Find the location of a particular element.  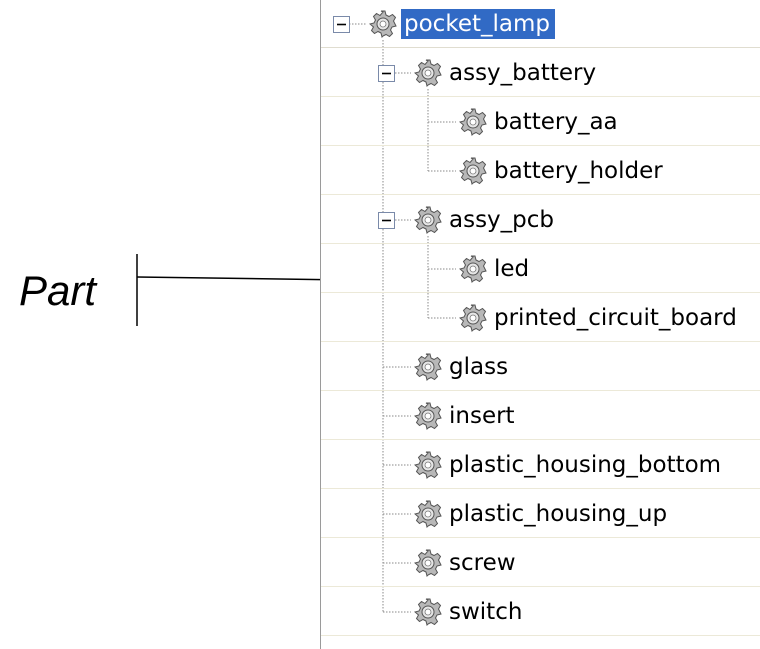

tree-item-label: printed_circuit_board is located at coordinates (616, 318).